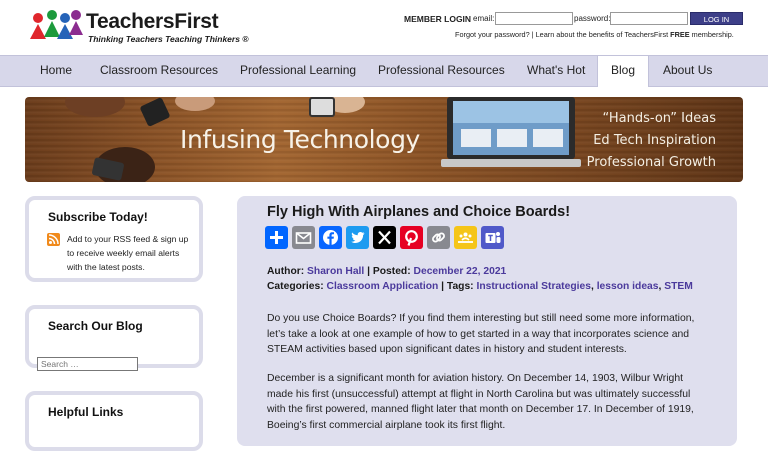 The image size is (768, 451). I want to click on nav-whats-hot: What's Hot, so click(556, 71).